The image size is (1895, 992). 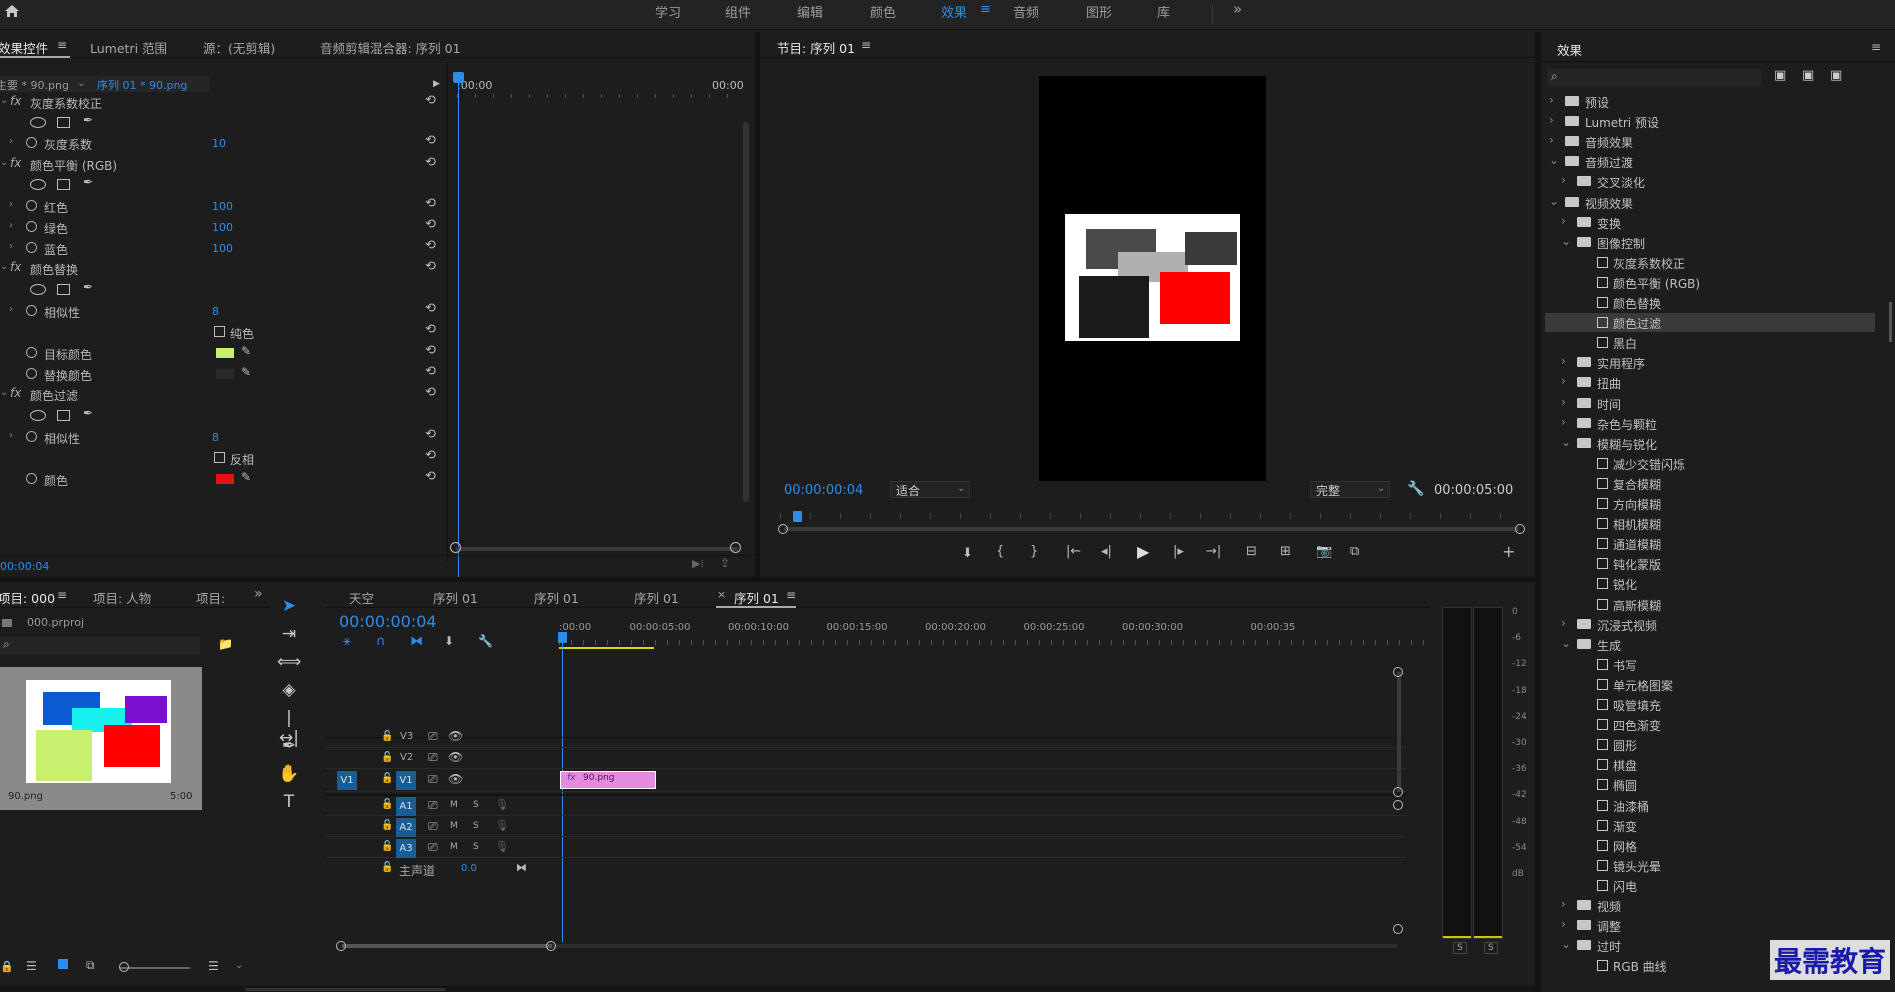 What do you see at coordinates (1710, 282) in the screenshot?
I see `effects-preset-item: 颜色平衡 (RGB)` at bounding box center [1710, 282].